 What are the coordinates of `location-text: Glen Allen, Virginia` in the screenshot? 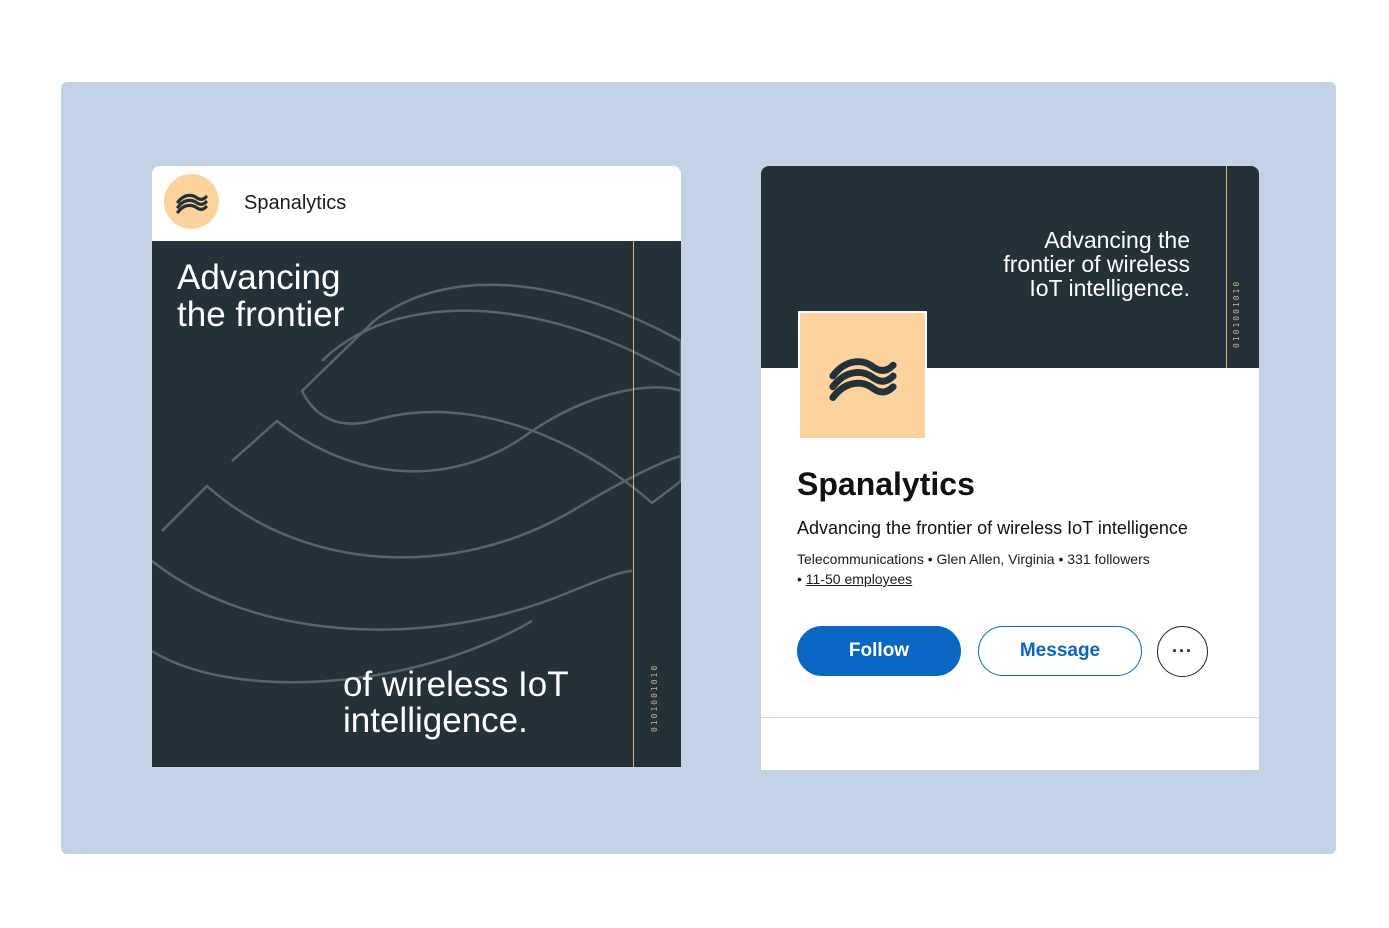 It's located at (995, 559).